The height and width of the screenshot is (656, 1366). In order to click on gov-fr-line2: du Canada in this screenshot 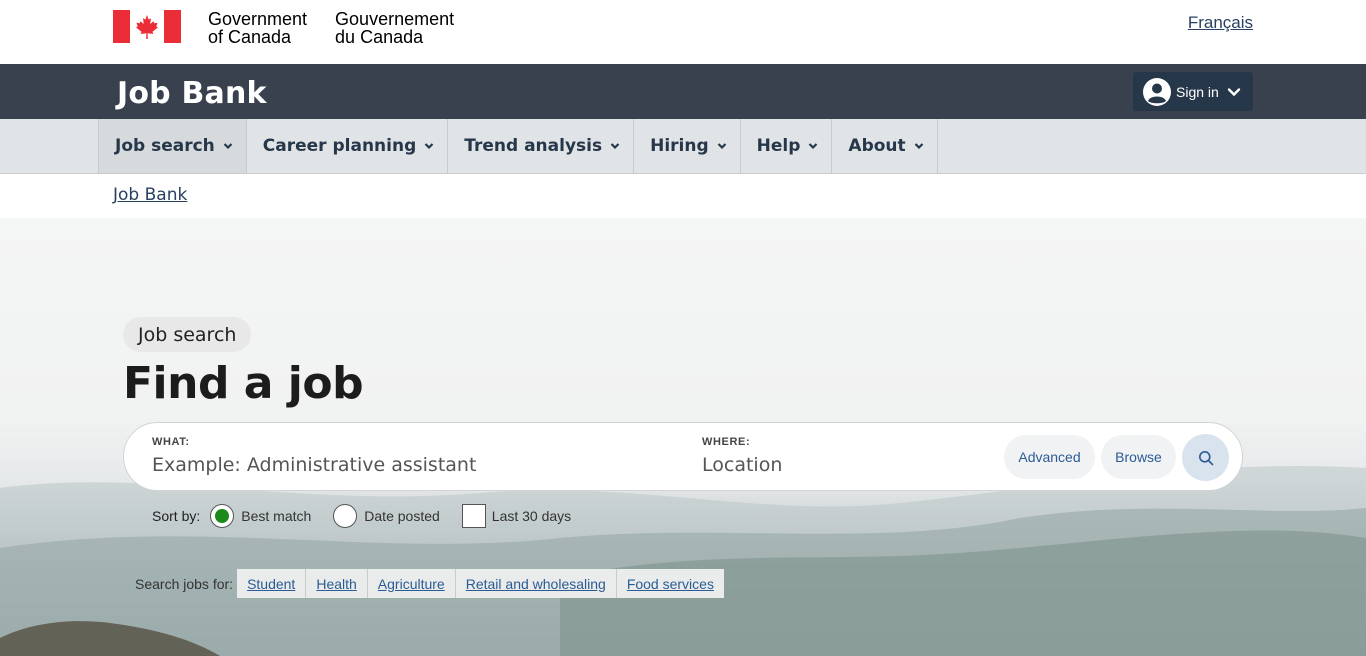, I will do `click(379, 37)`.